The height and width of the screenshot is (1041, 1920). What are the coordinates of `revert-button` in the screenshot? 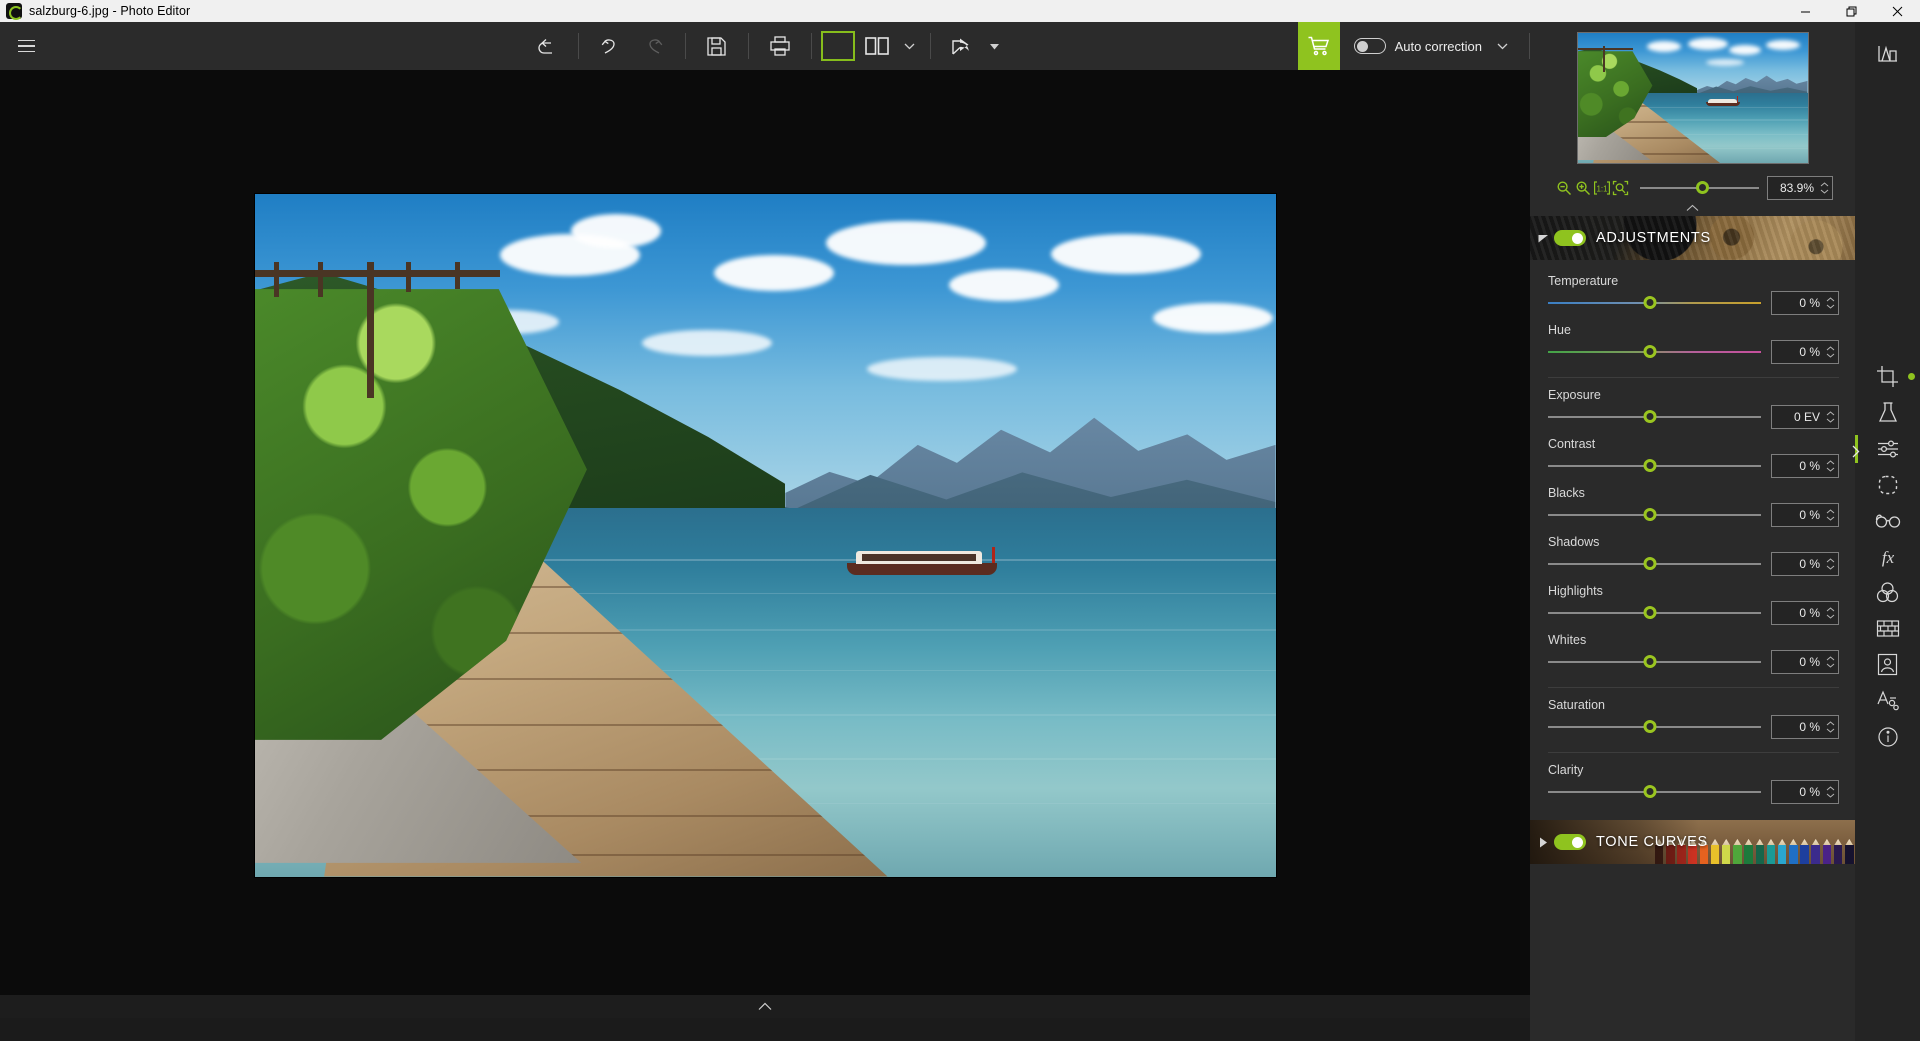 It's located at (547, 46).